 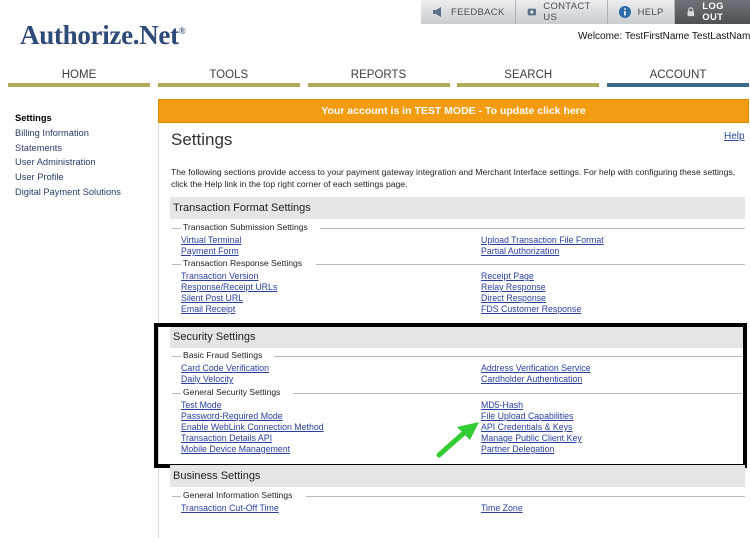 What do you see at coordinates (210, 251) in the screenshot?
I see `link-payment-form: Payment Form` at bounding box center [210, 251].